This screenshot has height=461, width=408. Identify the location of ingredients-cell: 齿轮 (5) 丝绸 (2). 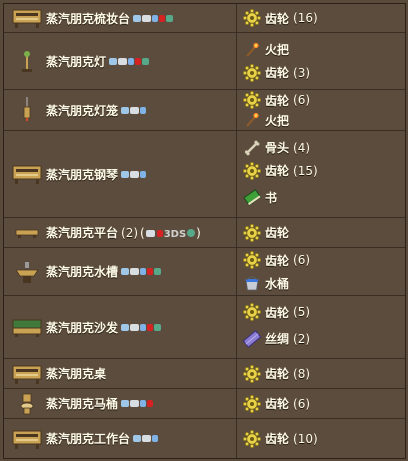
(321, 327).